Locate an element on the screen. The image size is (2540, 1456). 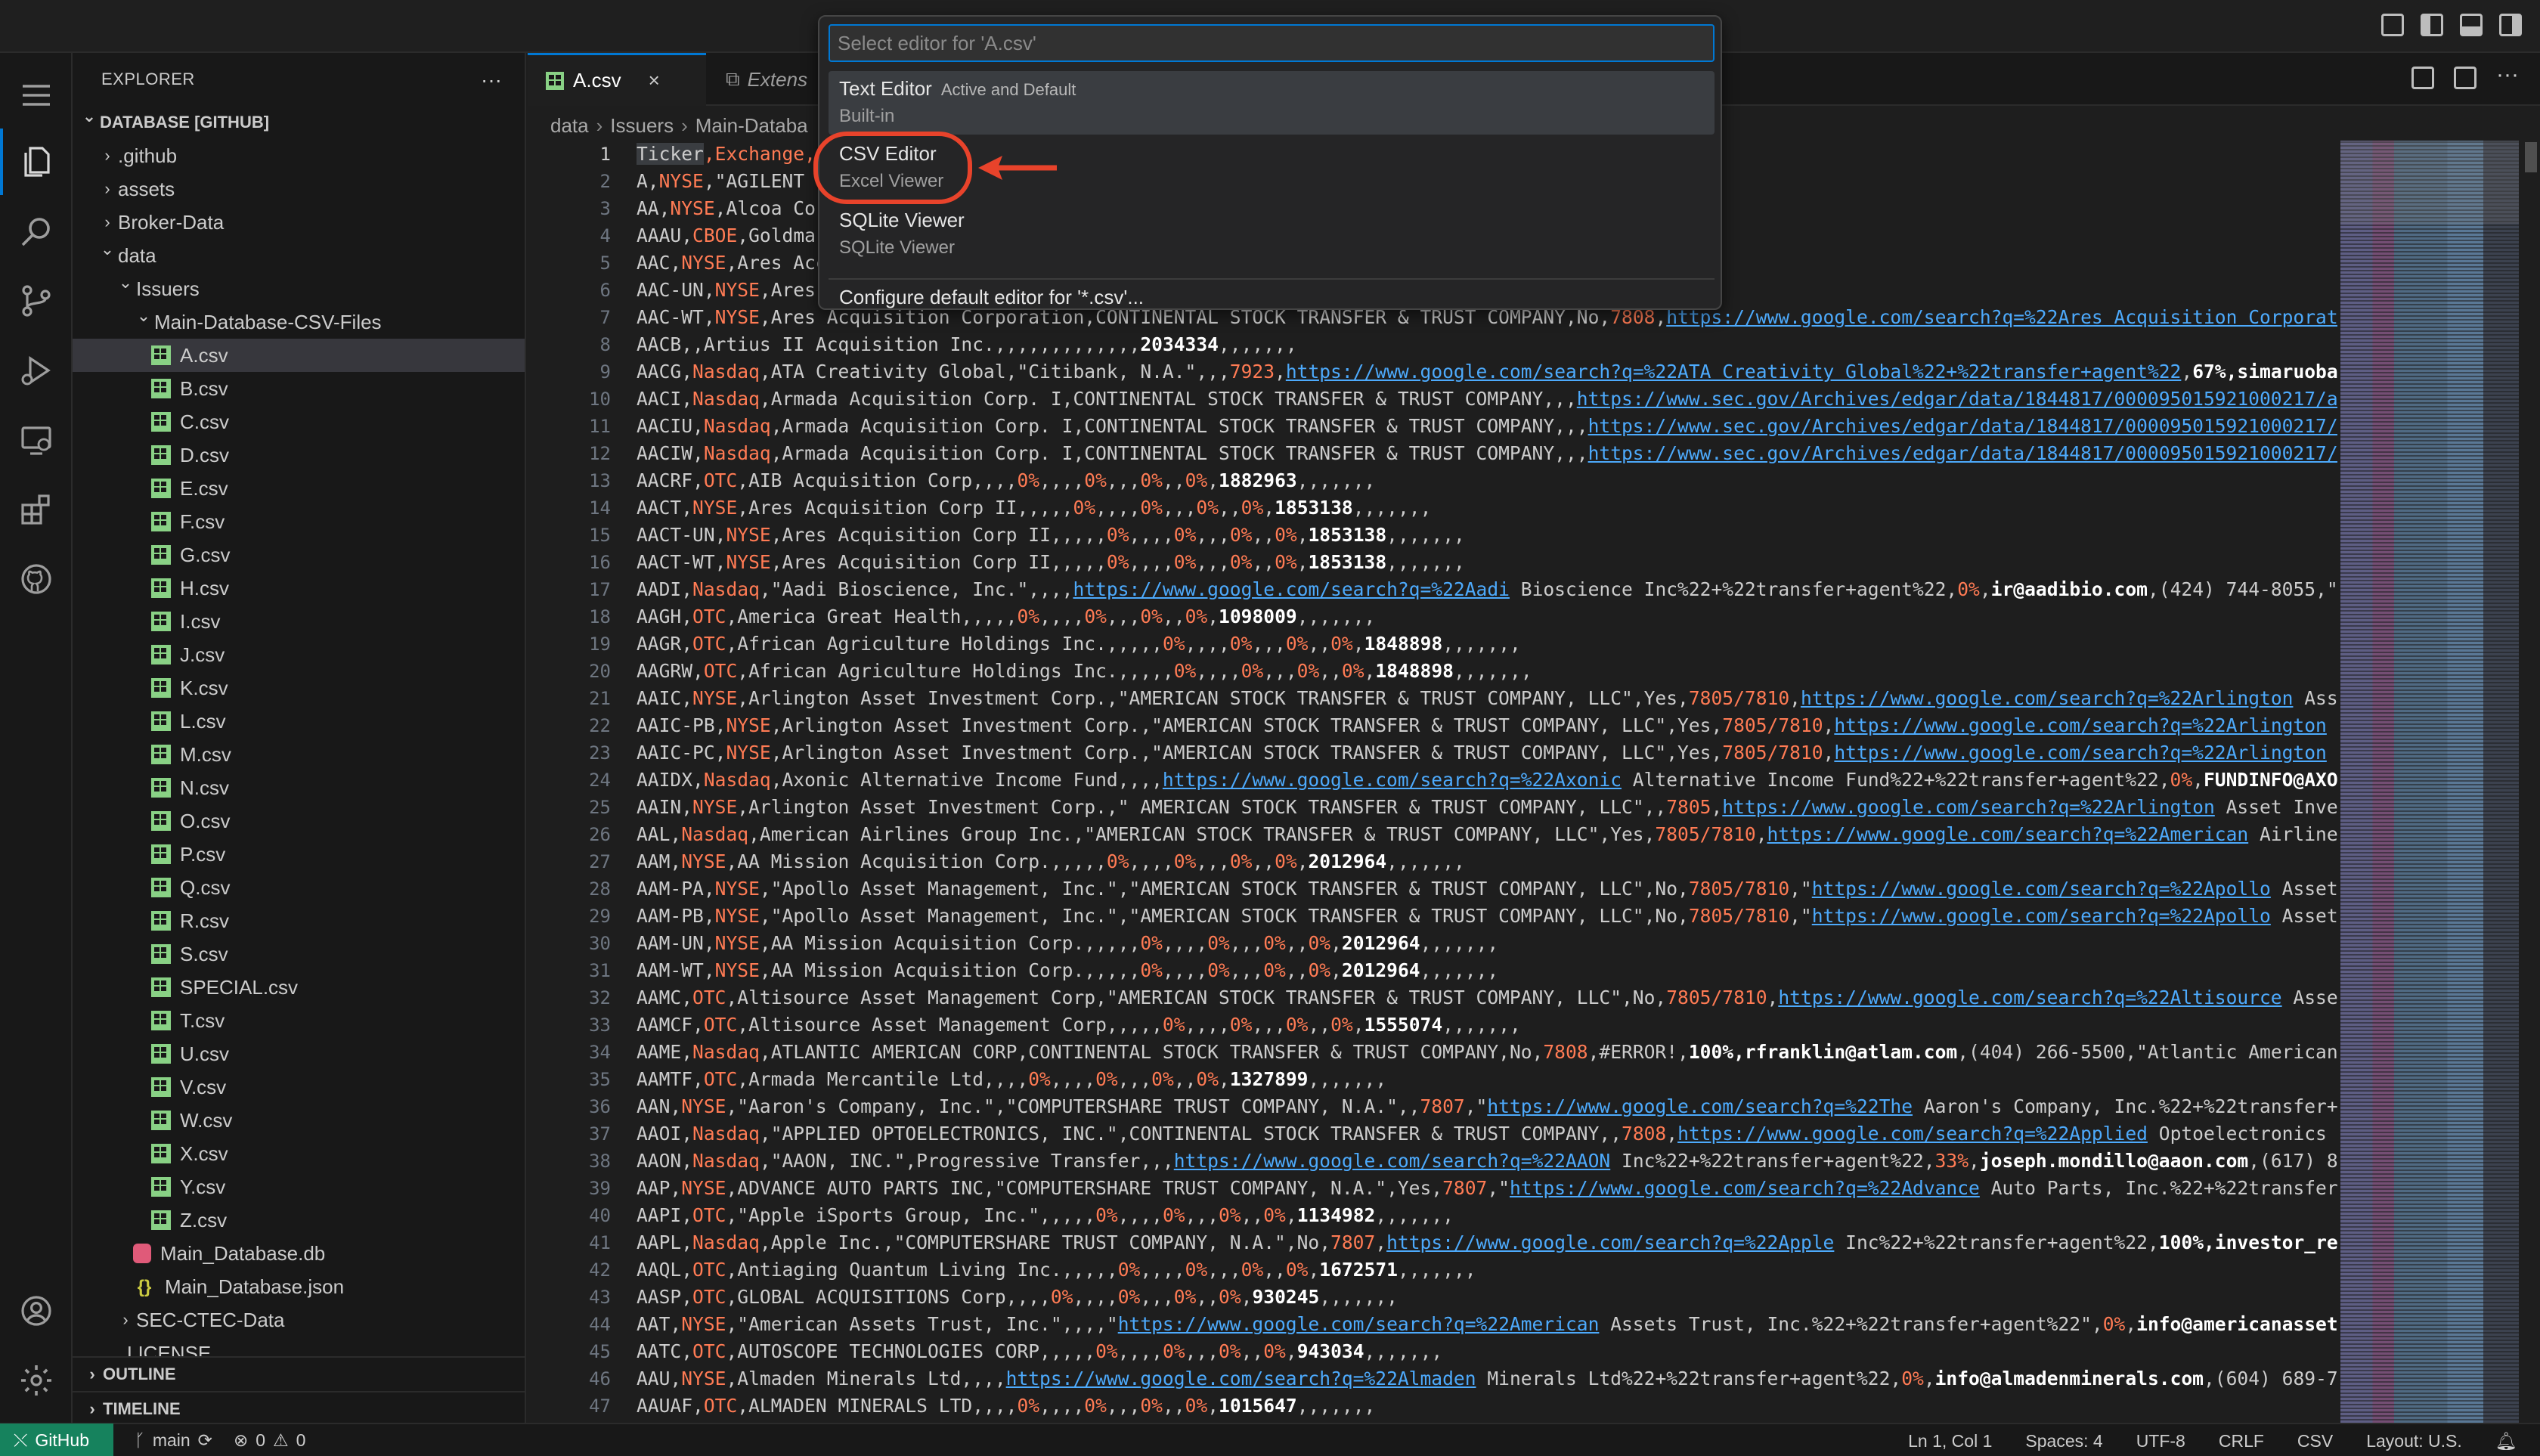
tree-item: H.csv is located at coordinates (299, 588).